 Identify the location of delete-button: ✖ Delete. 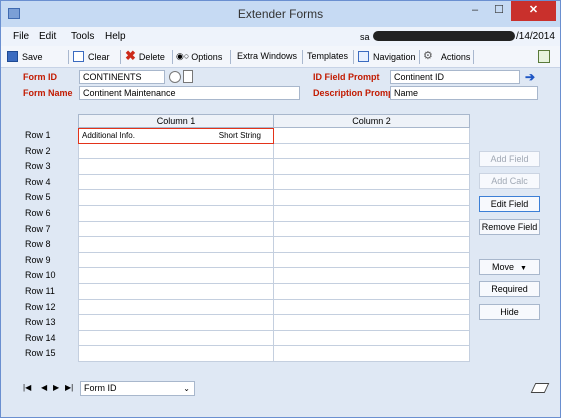
(145, 55).